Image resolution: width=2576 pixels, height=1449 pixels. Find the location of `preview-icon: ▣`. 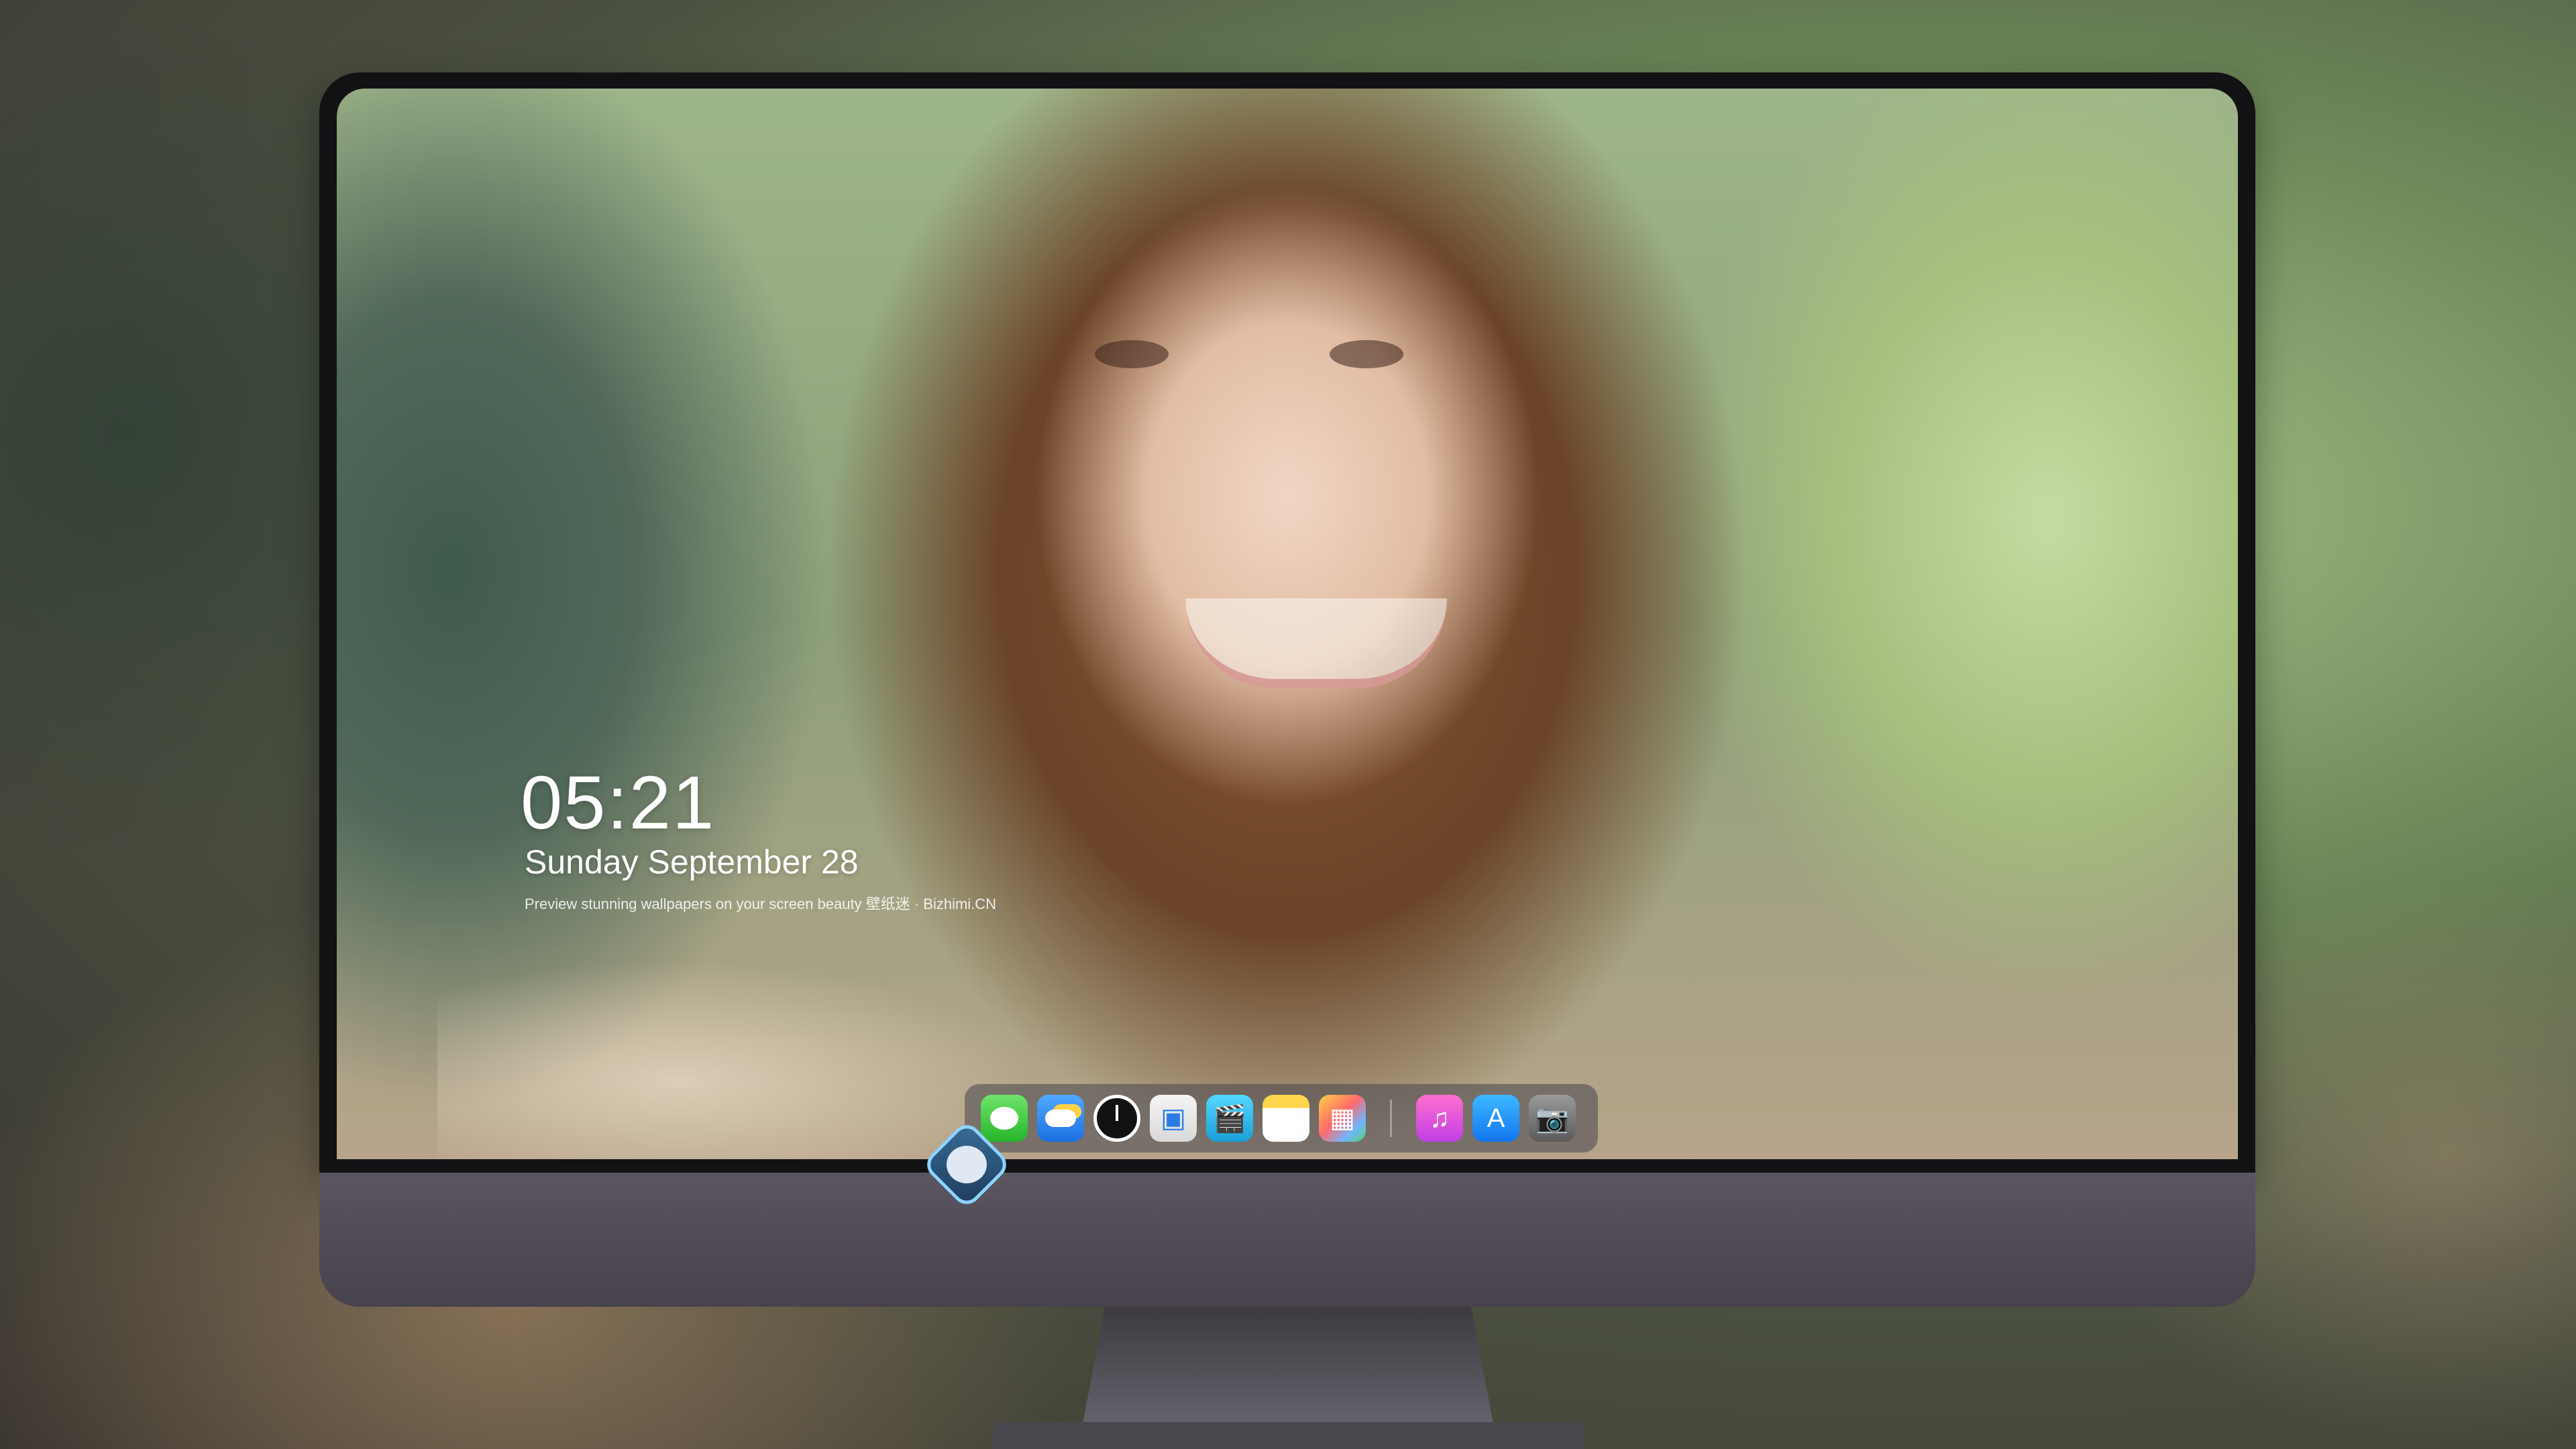

preview-icon: ▣ is located at coordinates (1173, 1118).